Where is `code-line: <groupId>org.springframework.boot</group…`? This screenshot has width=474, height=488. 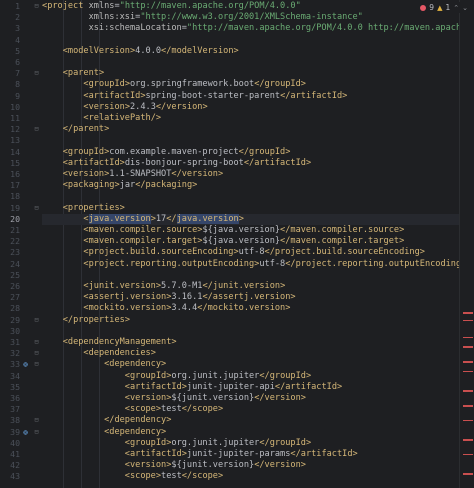 code-line: <groupId>org.springframework.boot</group… is located at coordinates (251, 84).